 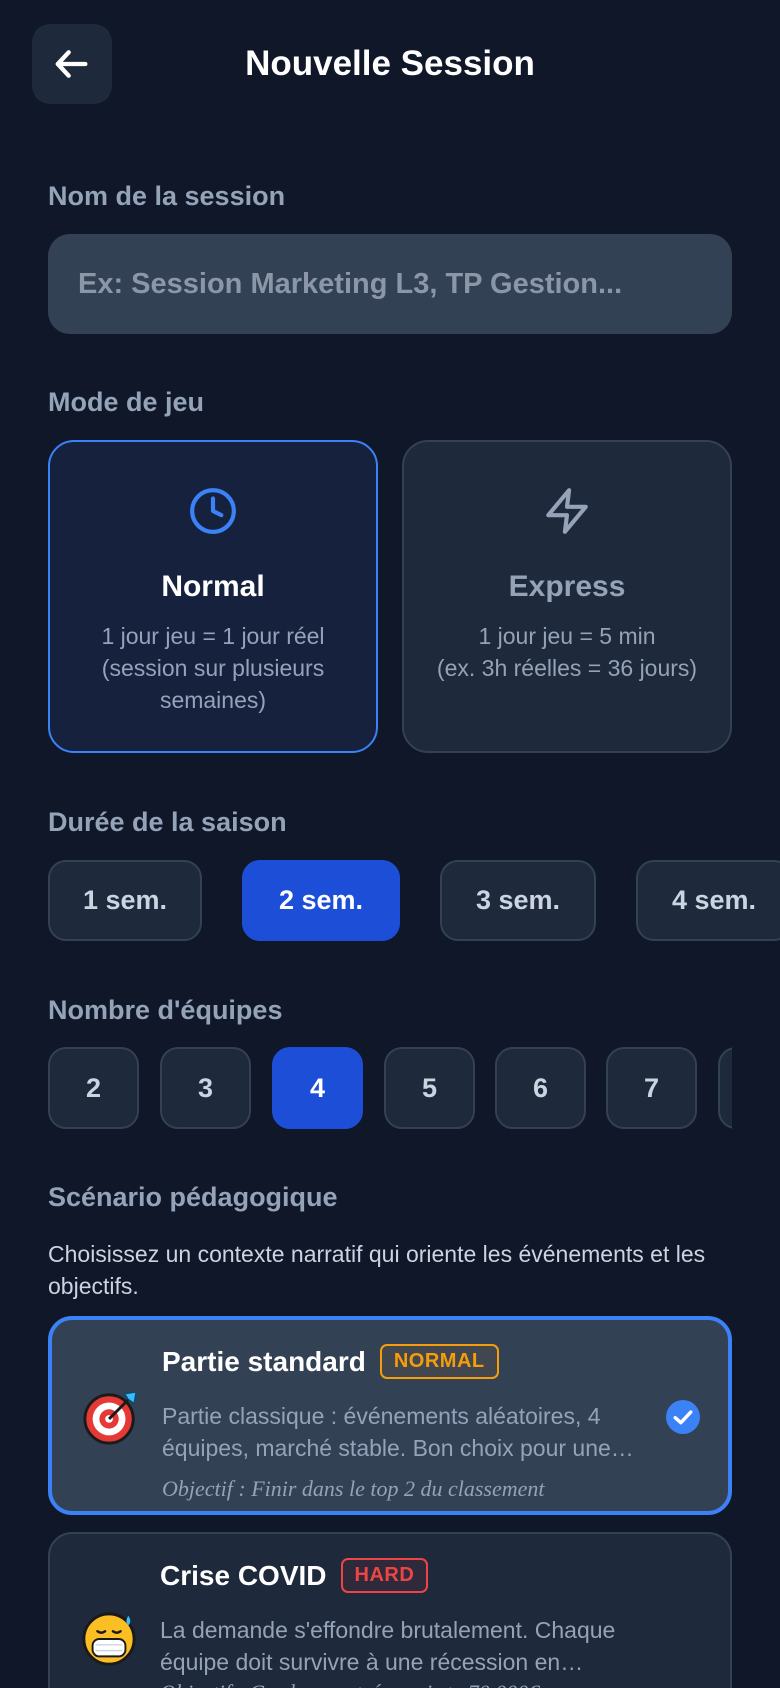 I want to click on team-option-2: 2, so click(x=93, y=1088).